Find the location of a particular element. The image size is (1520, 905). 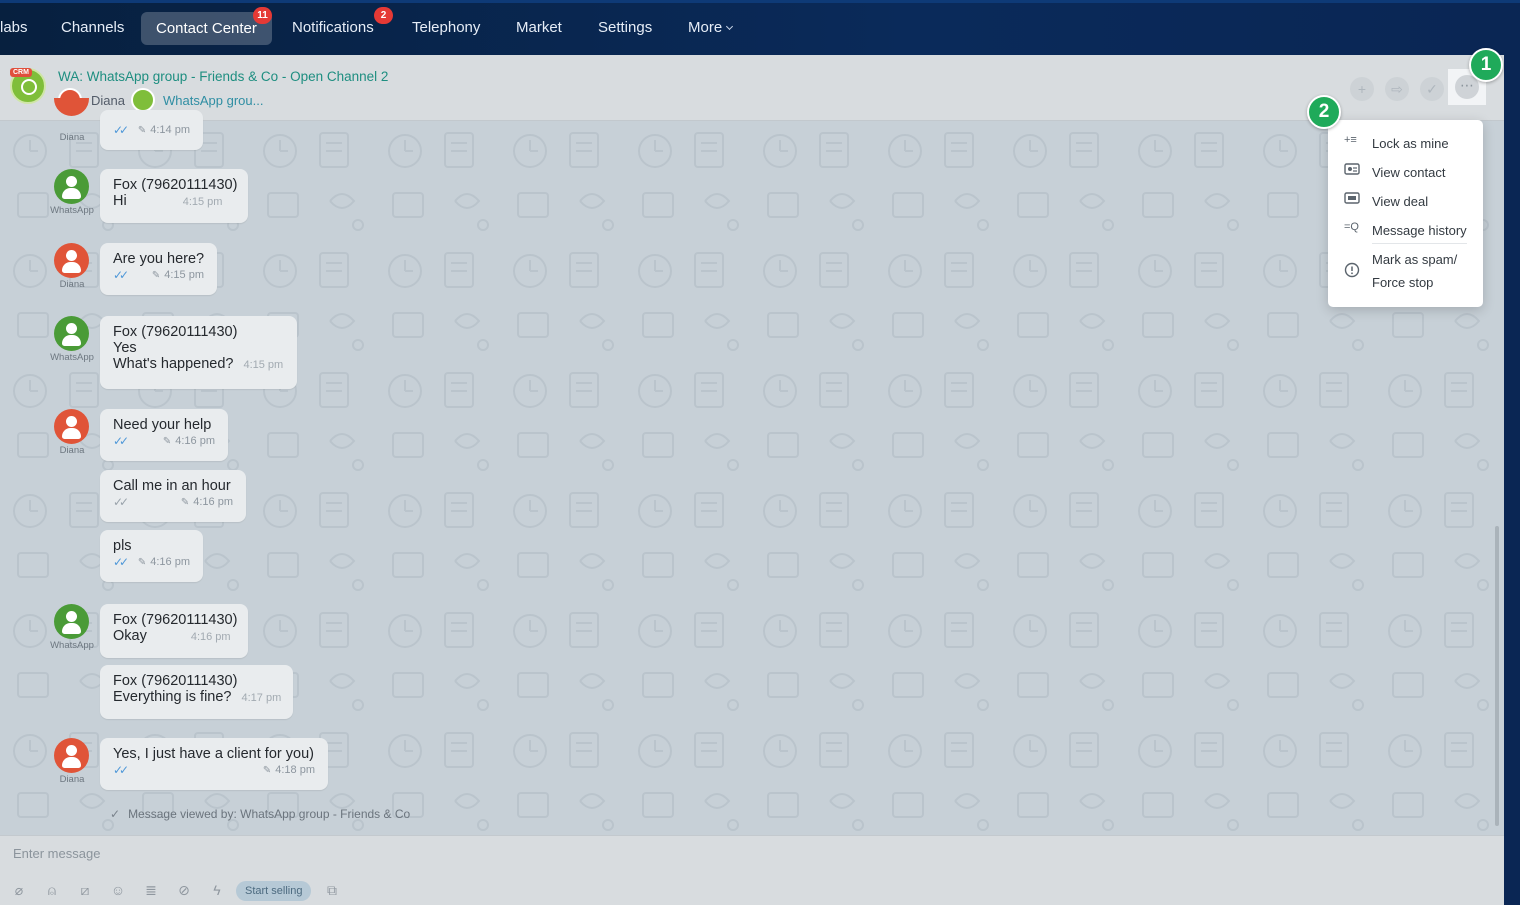

menu-item-view-deal: View deal is located at coordinates (1405, 201).